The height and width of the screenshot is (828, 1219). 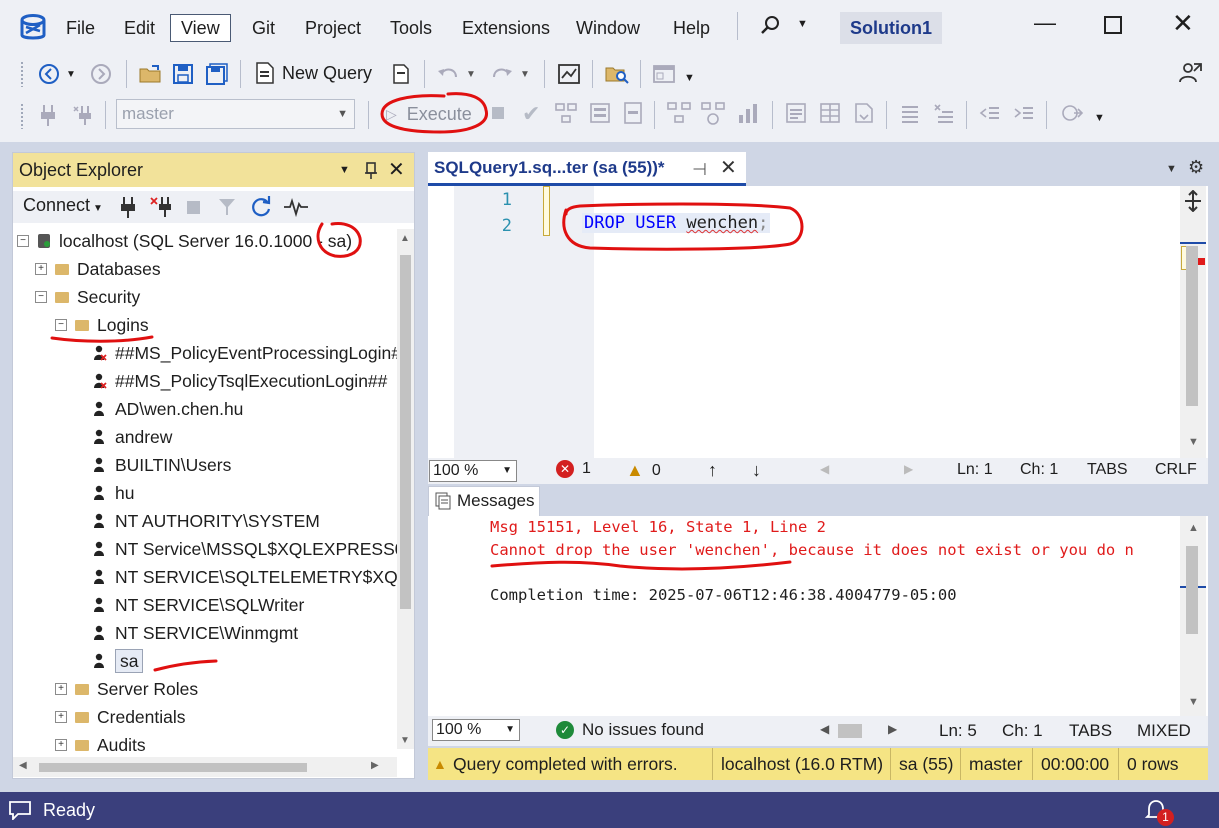 What do you see at coordinates (1107, 470) in the screenshot?
I see `editor-indent-mode: TABS` at bounding box center [1107, 470].